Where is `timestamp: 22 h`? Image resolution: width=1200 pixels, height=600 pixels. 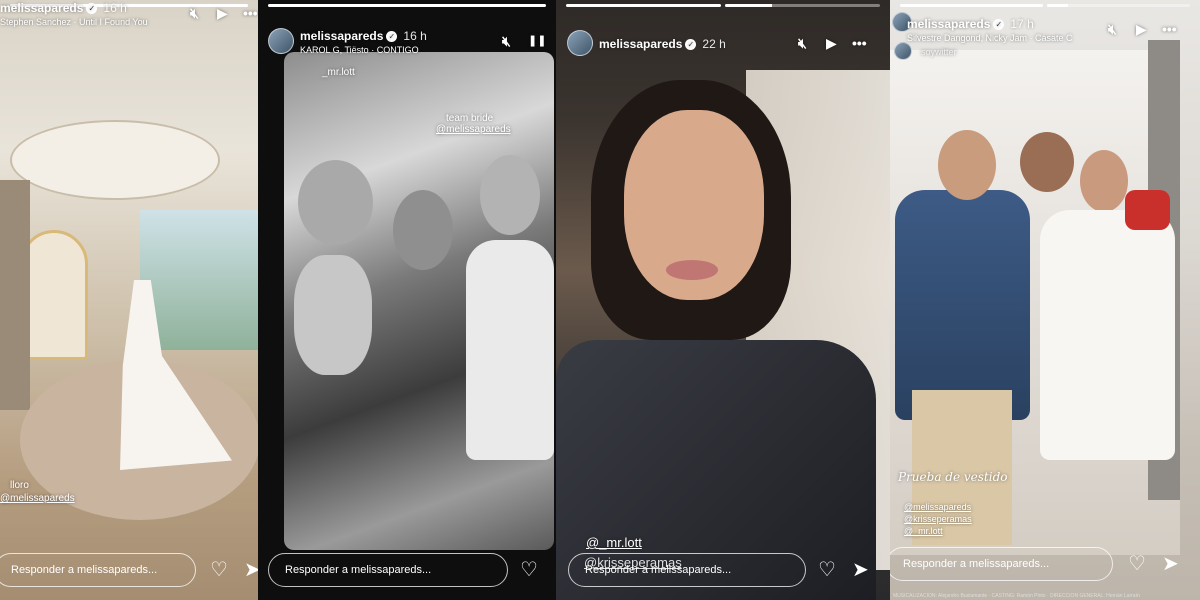
timestamp: 22 h is located at coordinates (714, 44).